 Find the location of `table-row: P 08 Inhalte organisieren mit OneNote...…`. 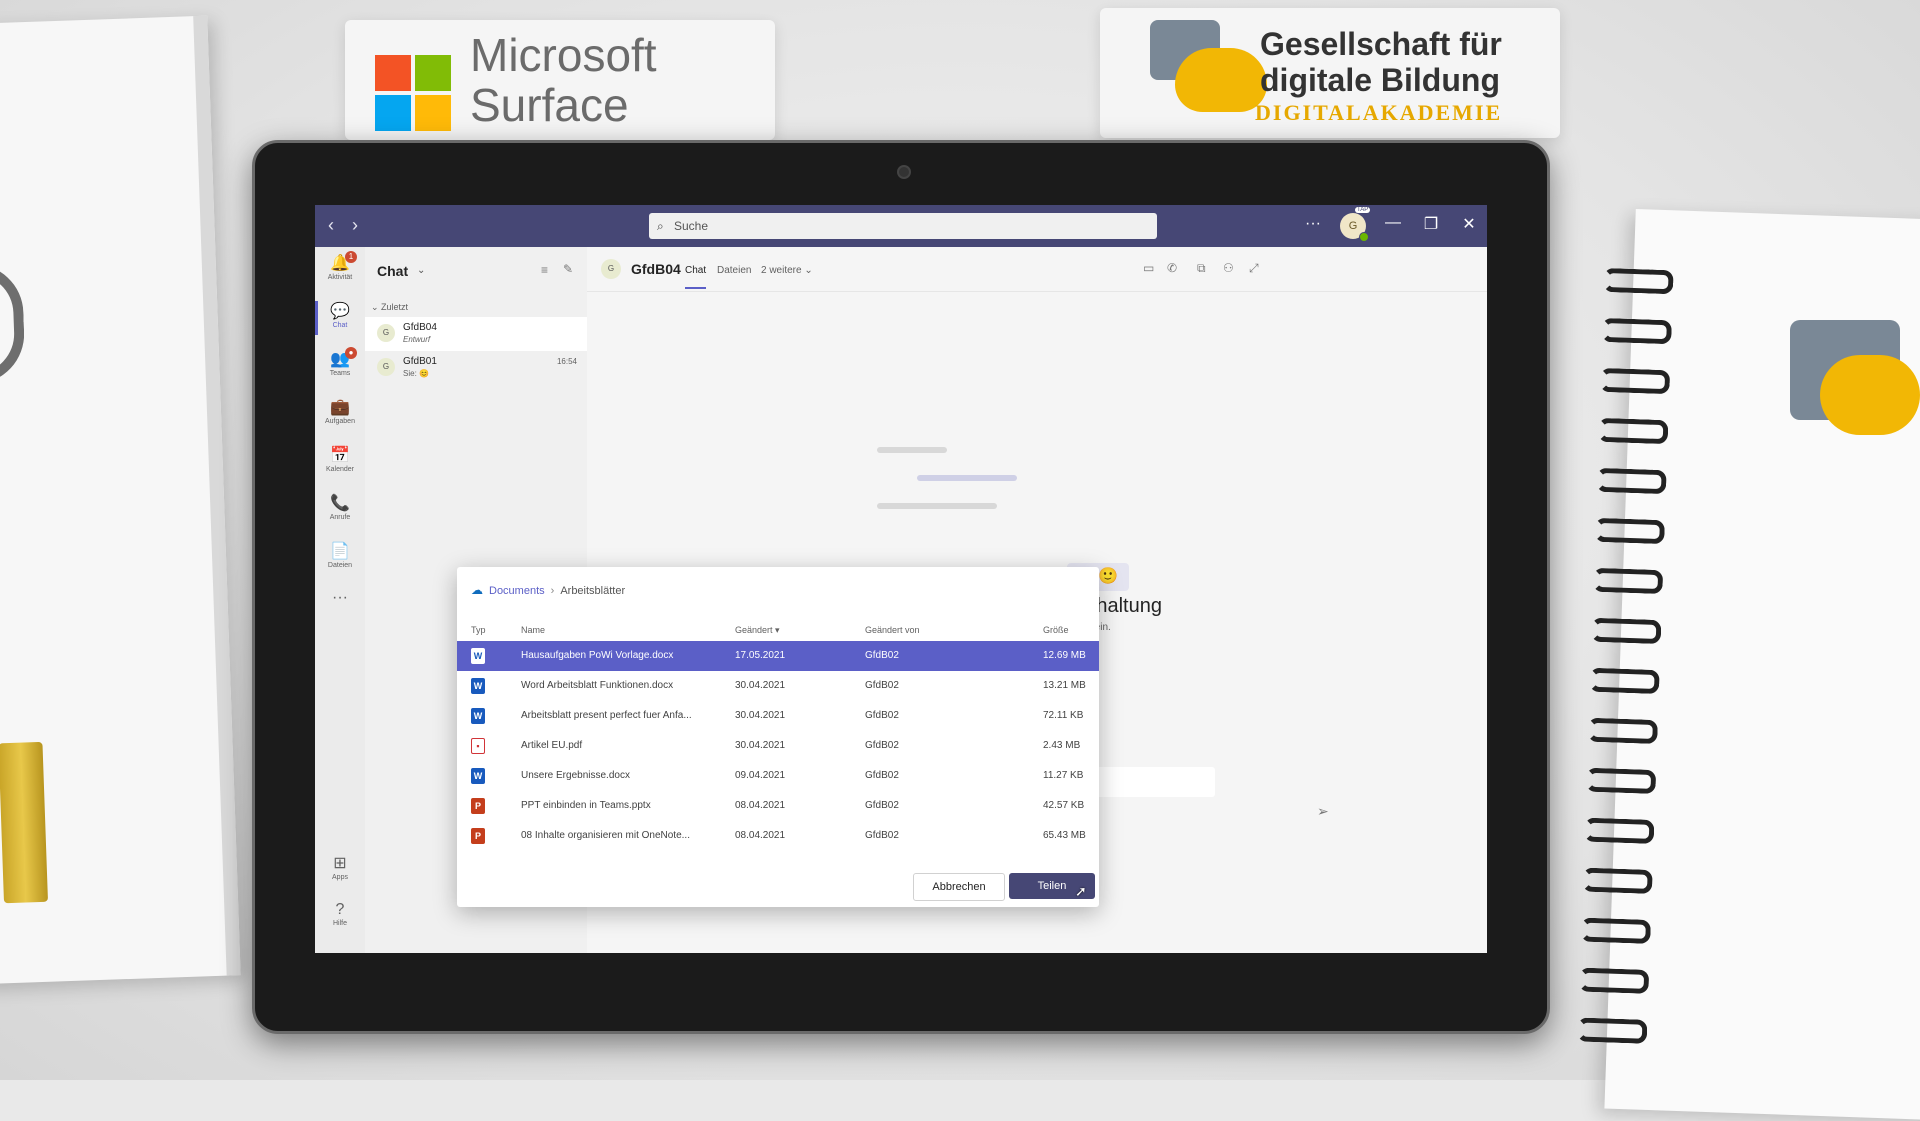

table-row: P 08 Inhalte organisieren mit OneNote...… is located at coordinates (778, 836).